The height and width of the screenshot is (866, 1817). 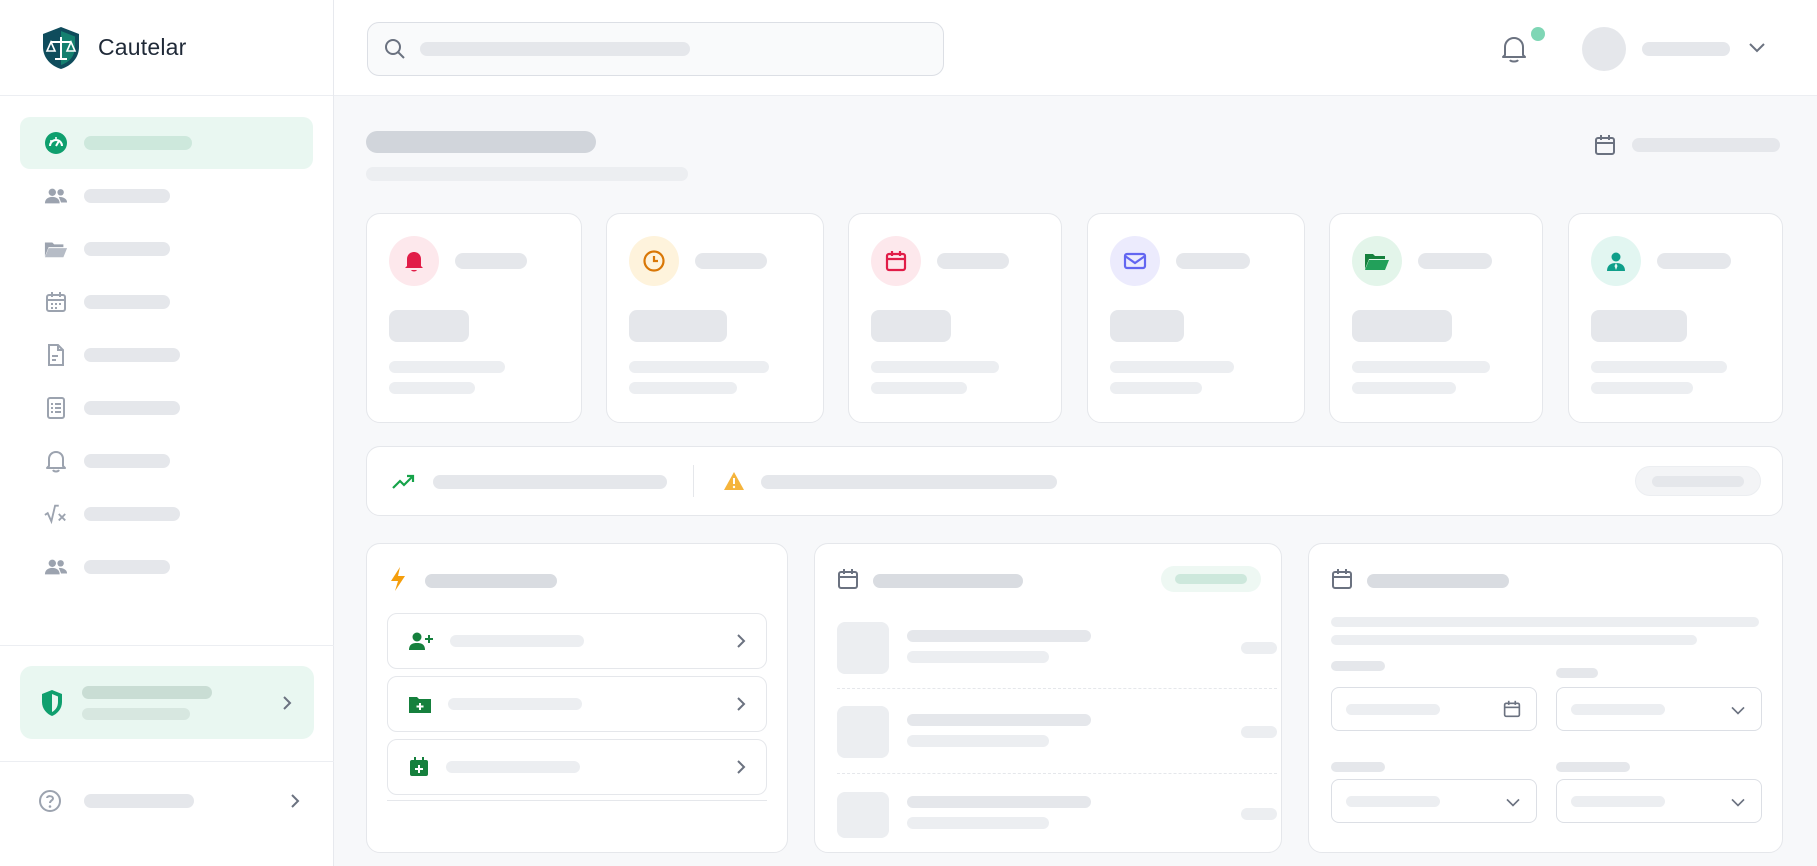 I want to click on security-status-card, so click(x=167, y=702).